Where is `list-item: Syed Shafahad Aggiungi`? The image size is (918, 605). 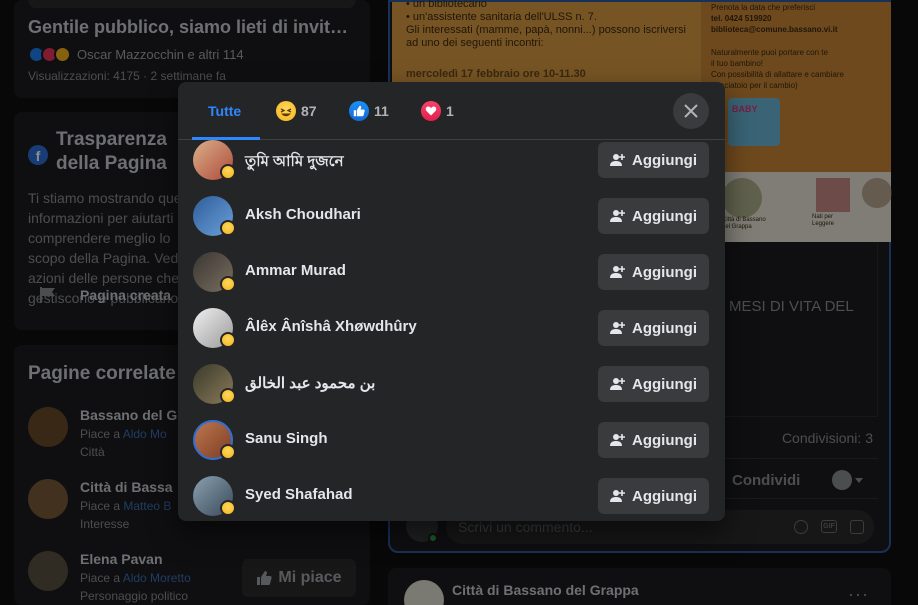
list-item: Syed Shafahad Aggiungi is located at coordinates (451, 494).